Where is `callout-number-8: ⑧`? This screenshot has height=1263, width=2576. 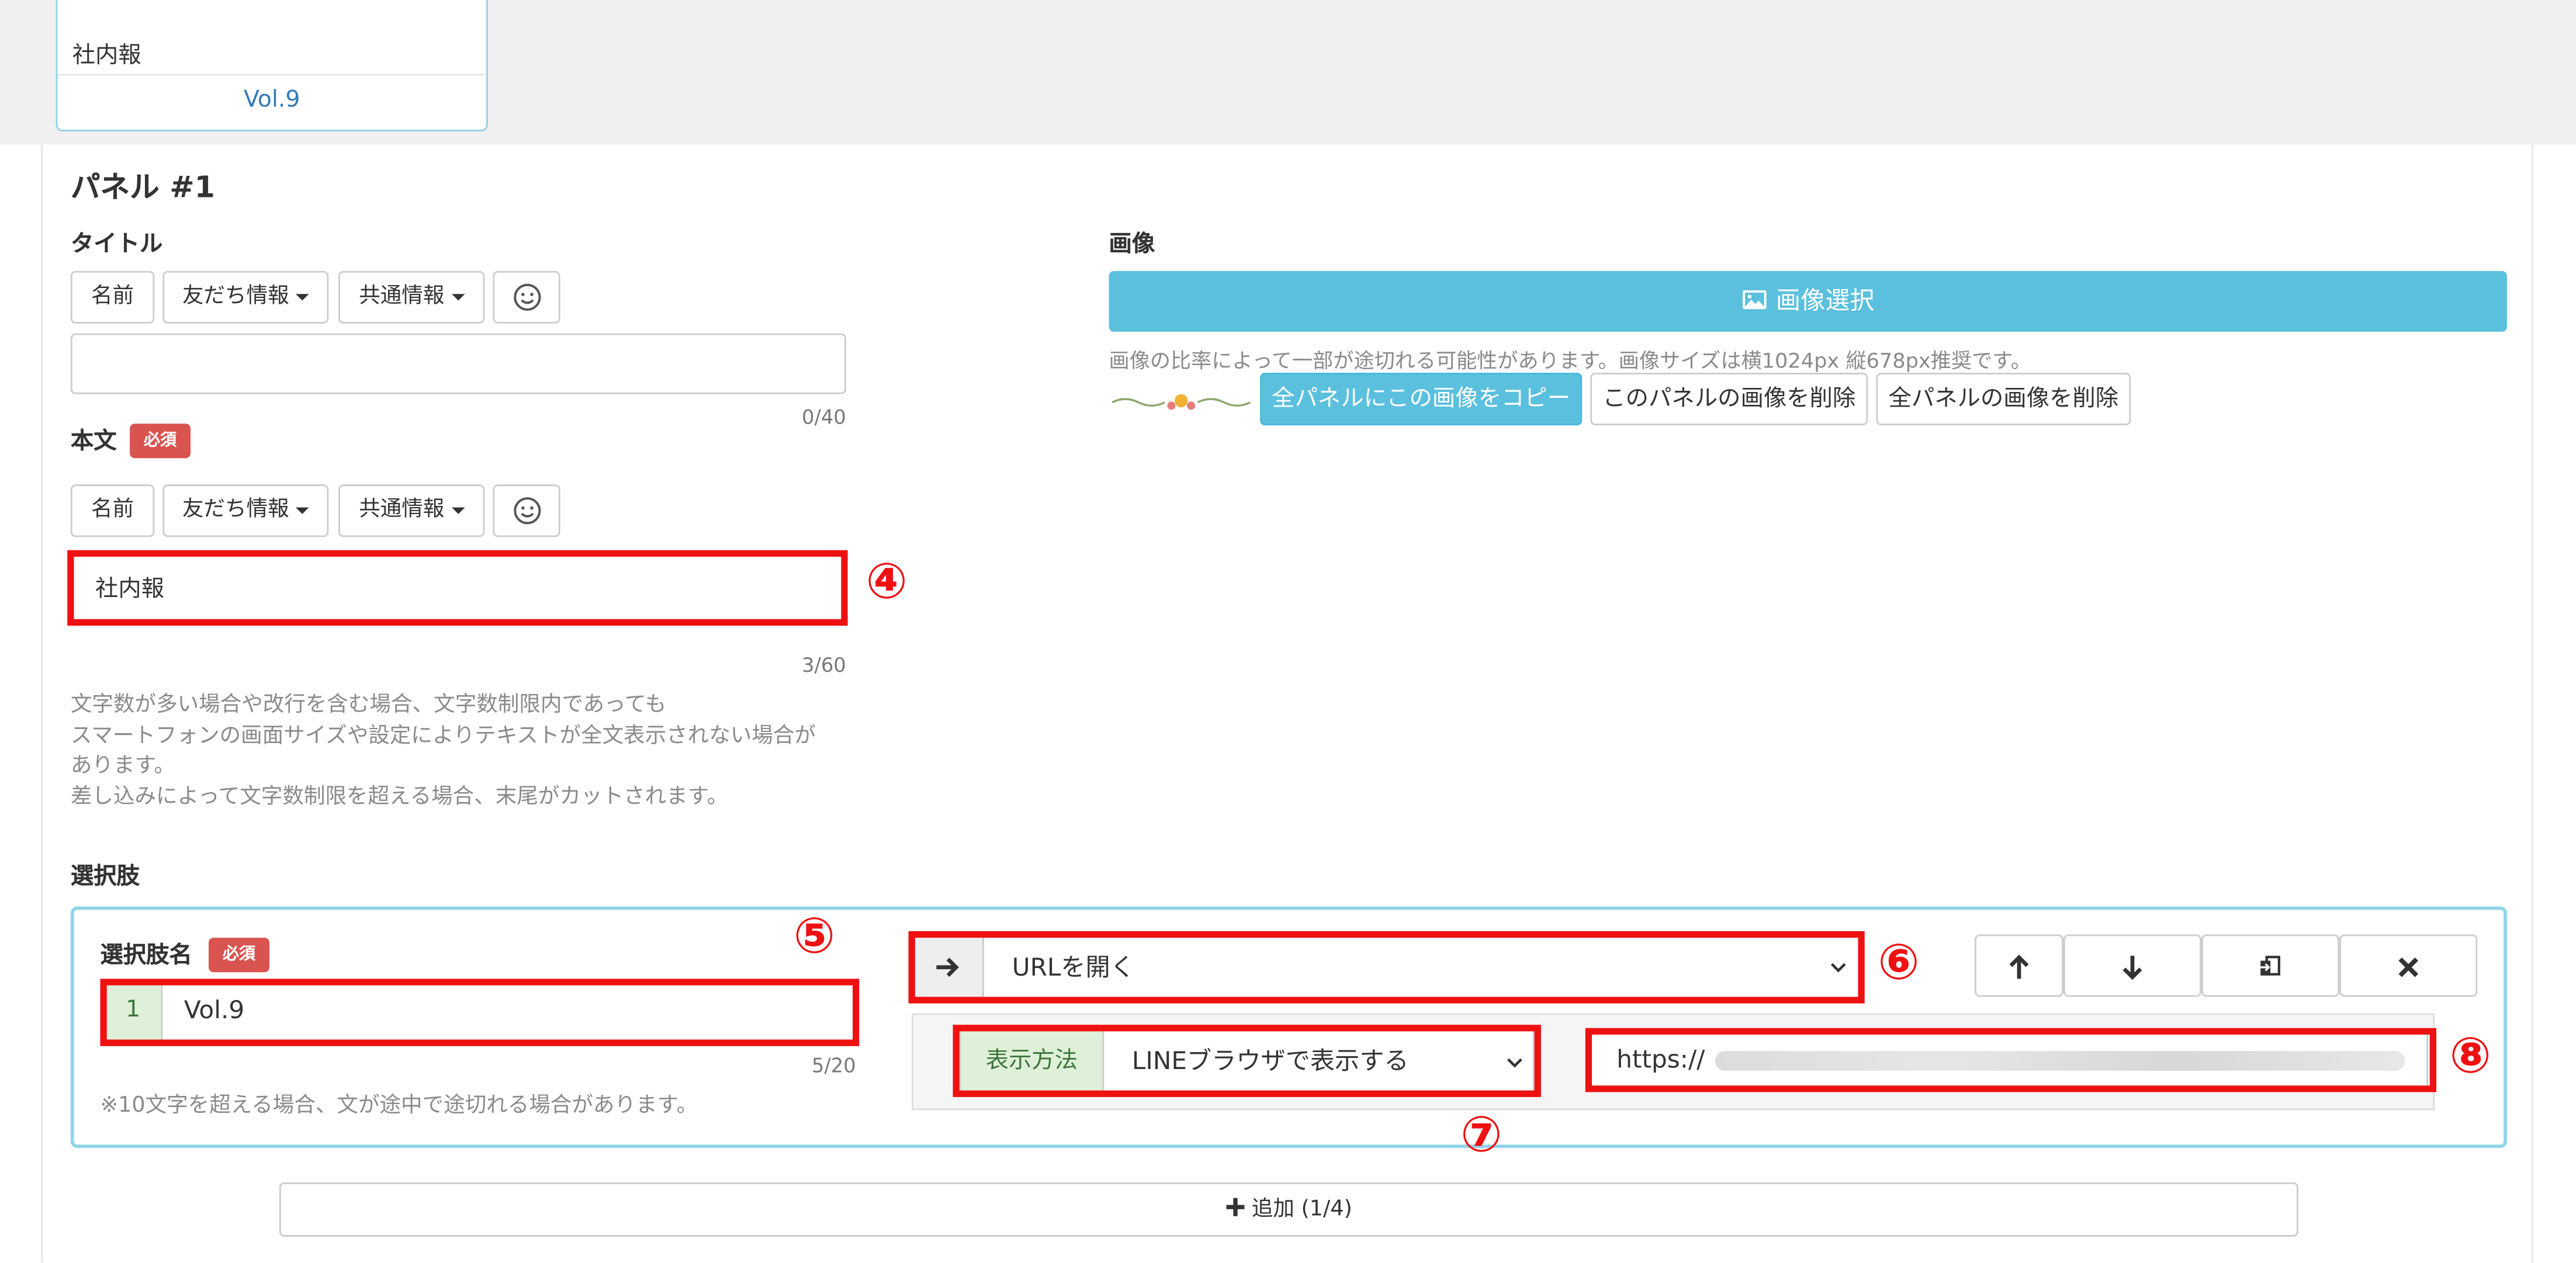 callout-number-8: ⑧ is located at coordinates (2470, 1057).